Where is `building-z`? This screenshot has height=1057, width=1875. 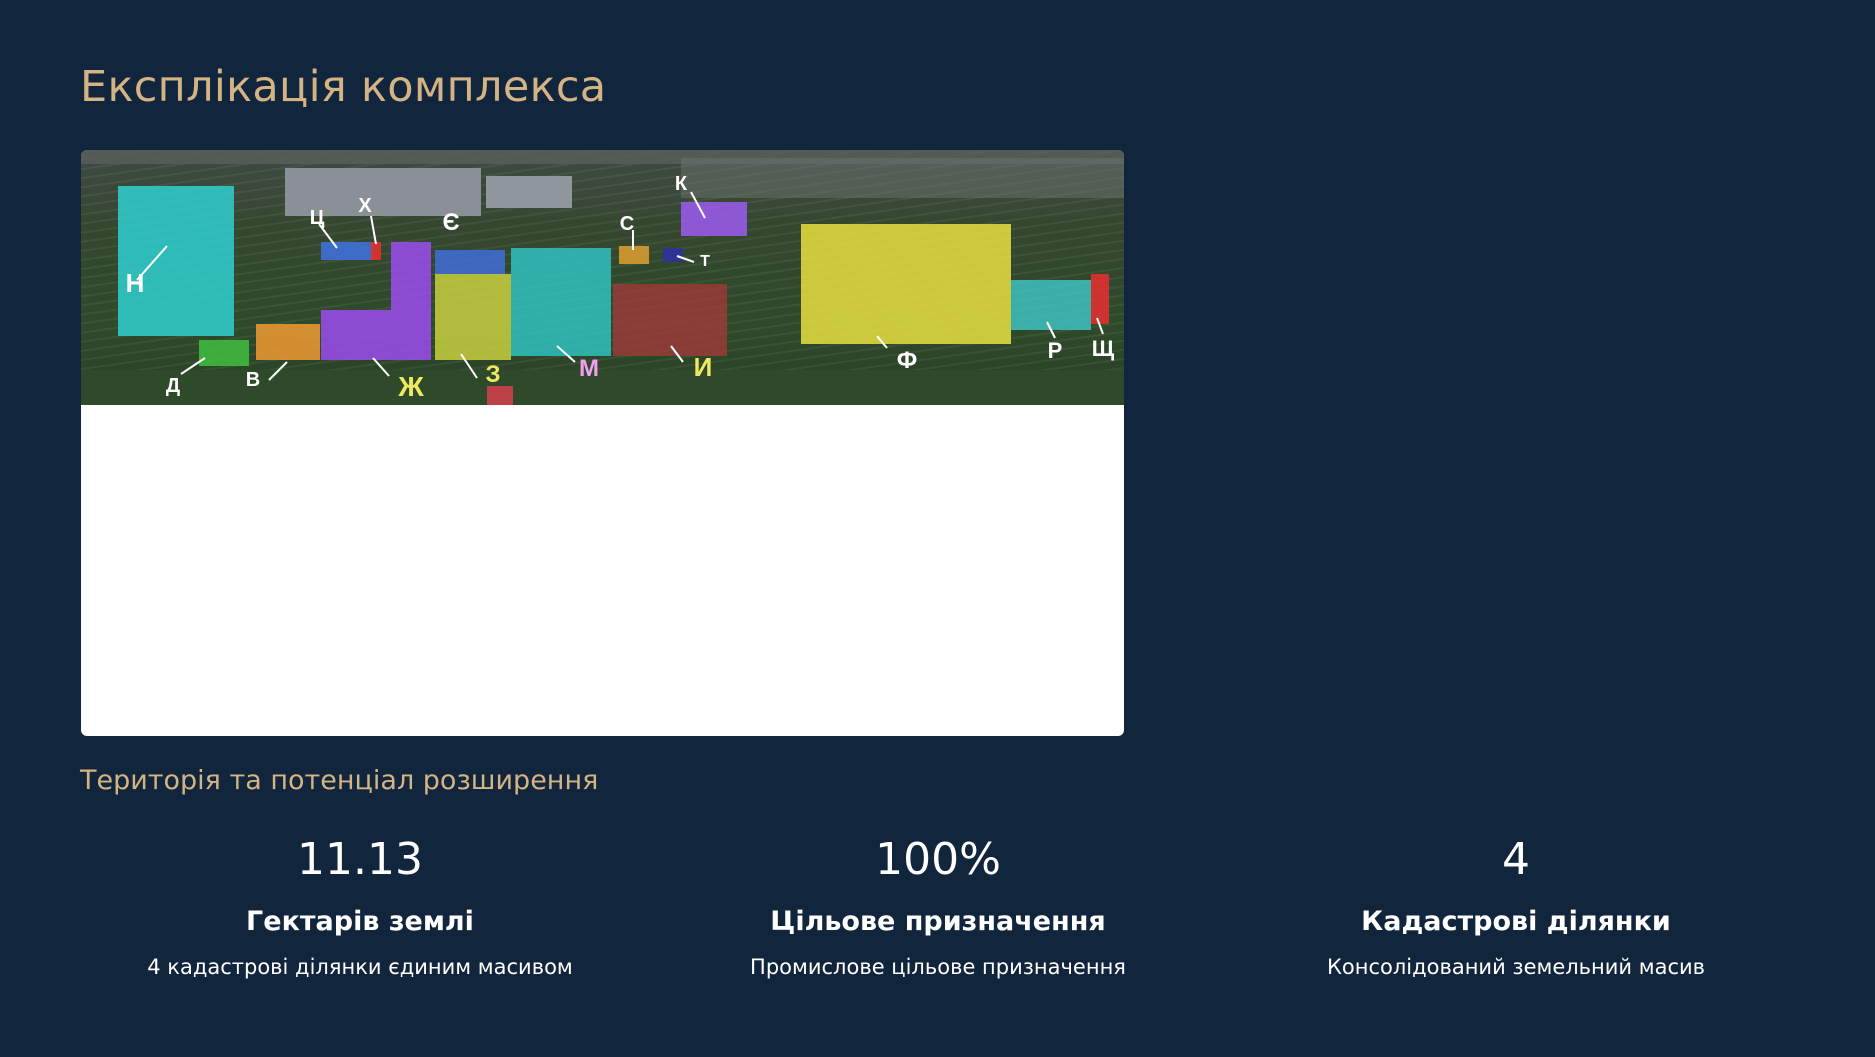
building-z is located at coordinates (473, 317).